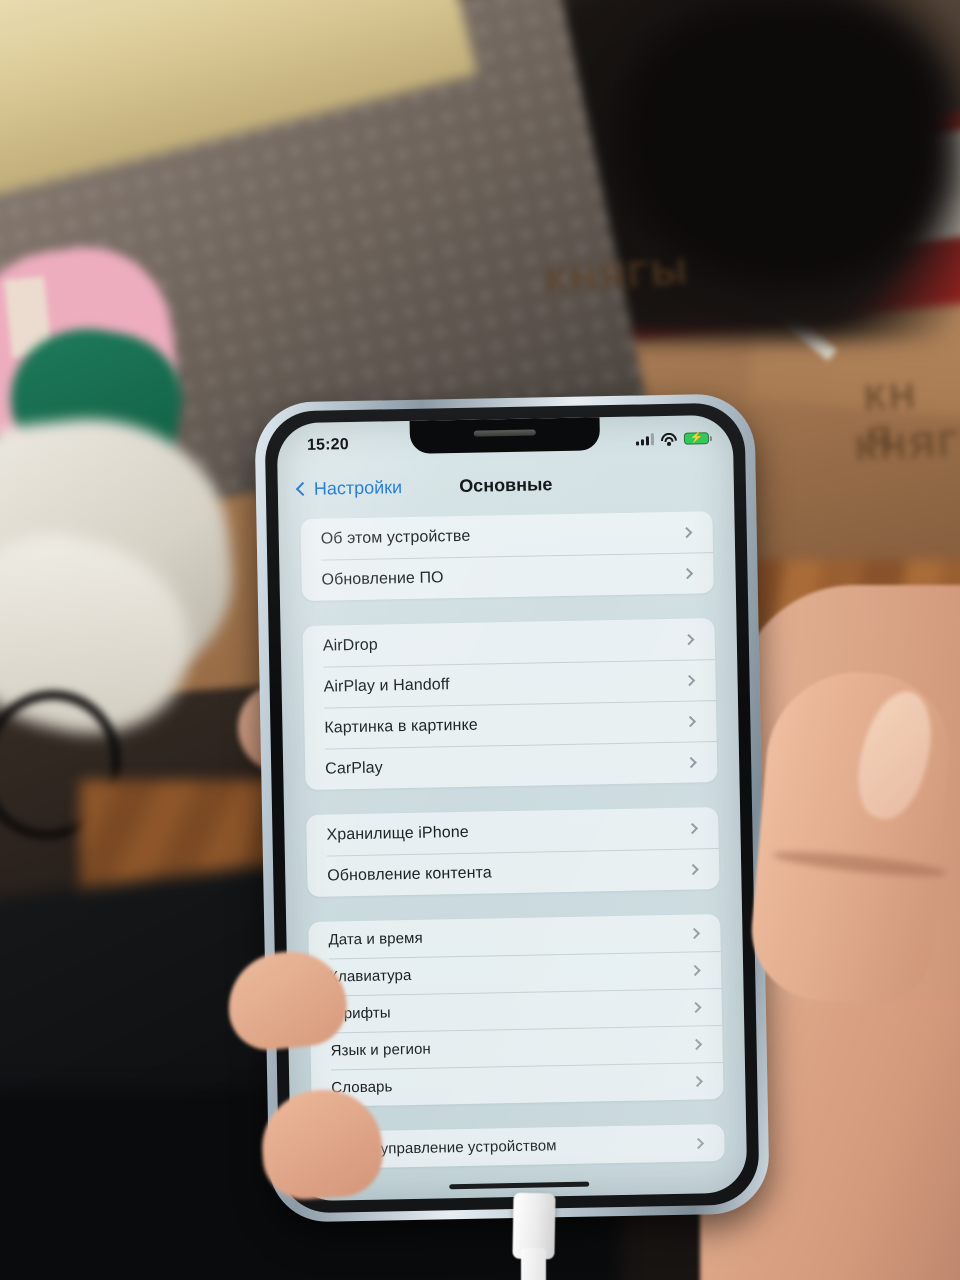 The height and width of the screenshot is (1280, 960). I want to click on back-button-label: Настройки, so click(358, 487).